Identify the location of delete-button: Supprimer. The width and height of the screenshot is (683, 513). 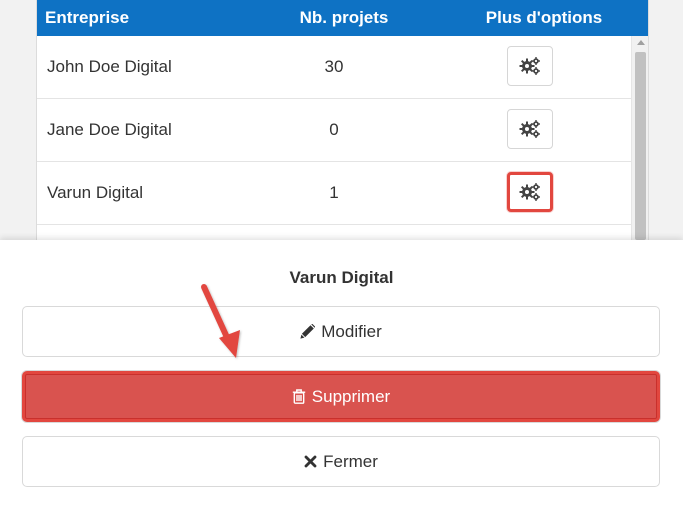
(341, 396).